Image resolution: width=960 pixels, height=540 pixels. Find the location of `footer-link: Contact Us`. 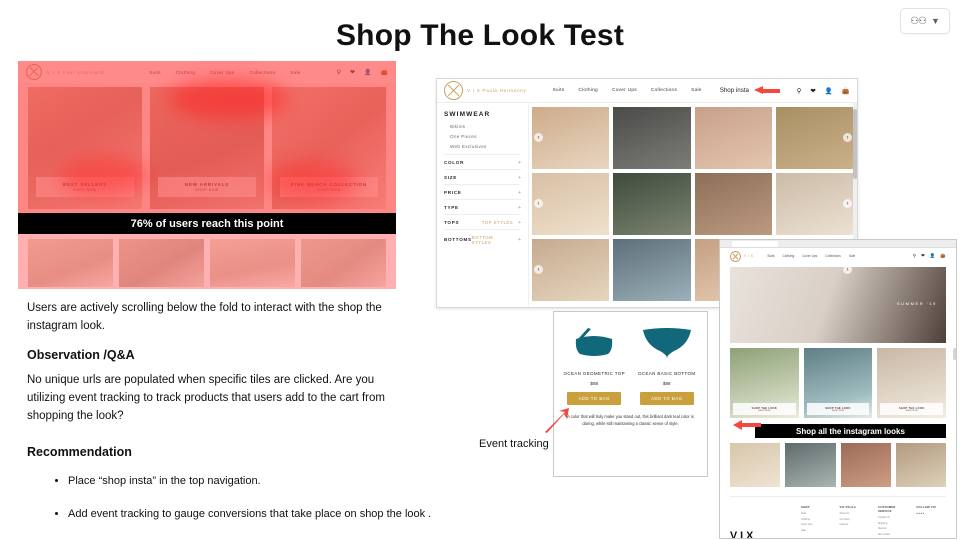

footer-link: Contact Us is located at coordinates (893, 518).